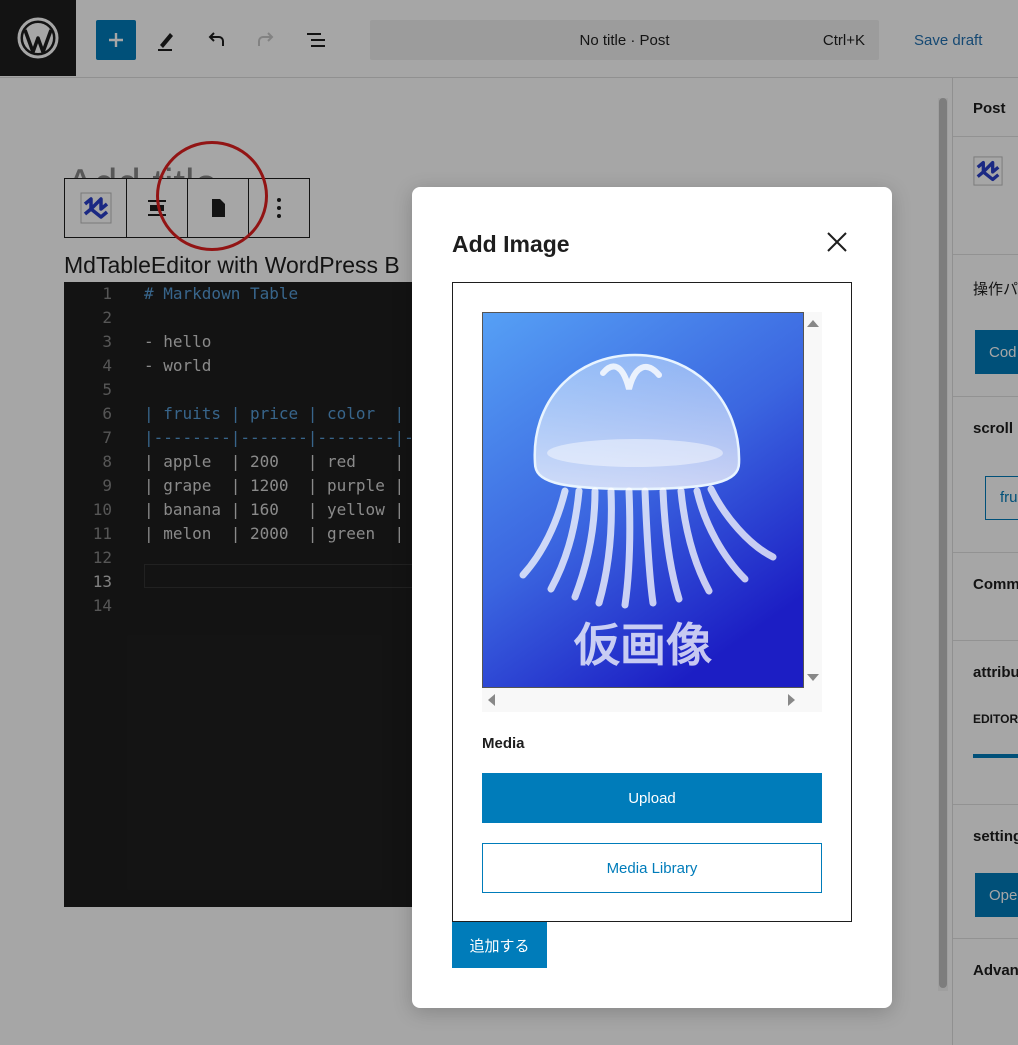 This screenshot has height=1045, width=1018. Describe the element at coordinates (813, 677) in the screenshot. I see `scroll-down-icon` at that location.